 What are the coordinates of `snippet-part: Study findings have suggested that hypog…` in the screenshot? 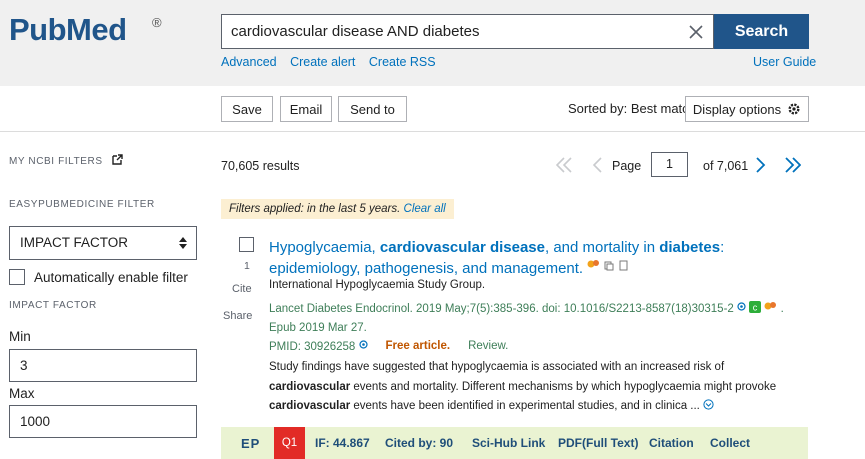 It's located at (497, 367).